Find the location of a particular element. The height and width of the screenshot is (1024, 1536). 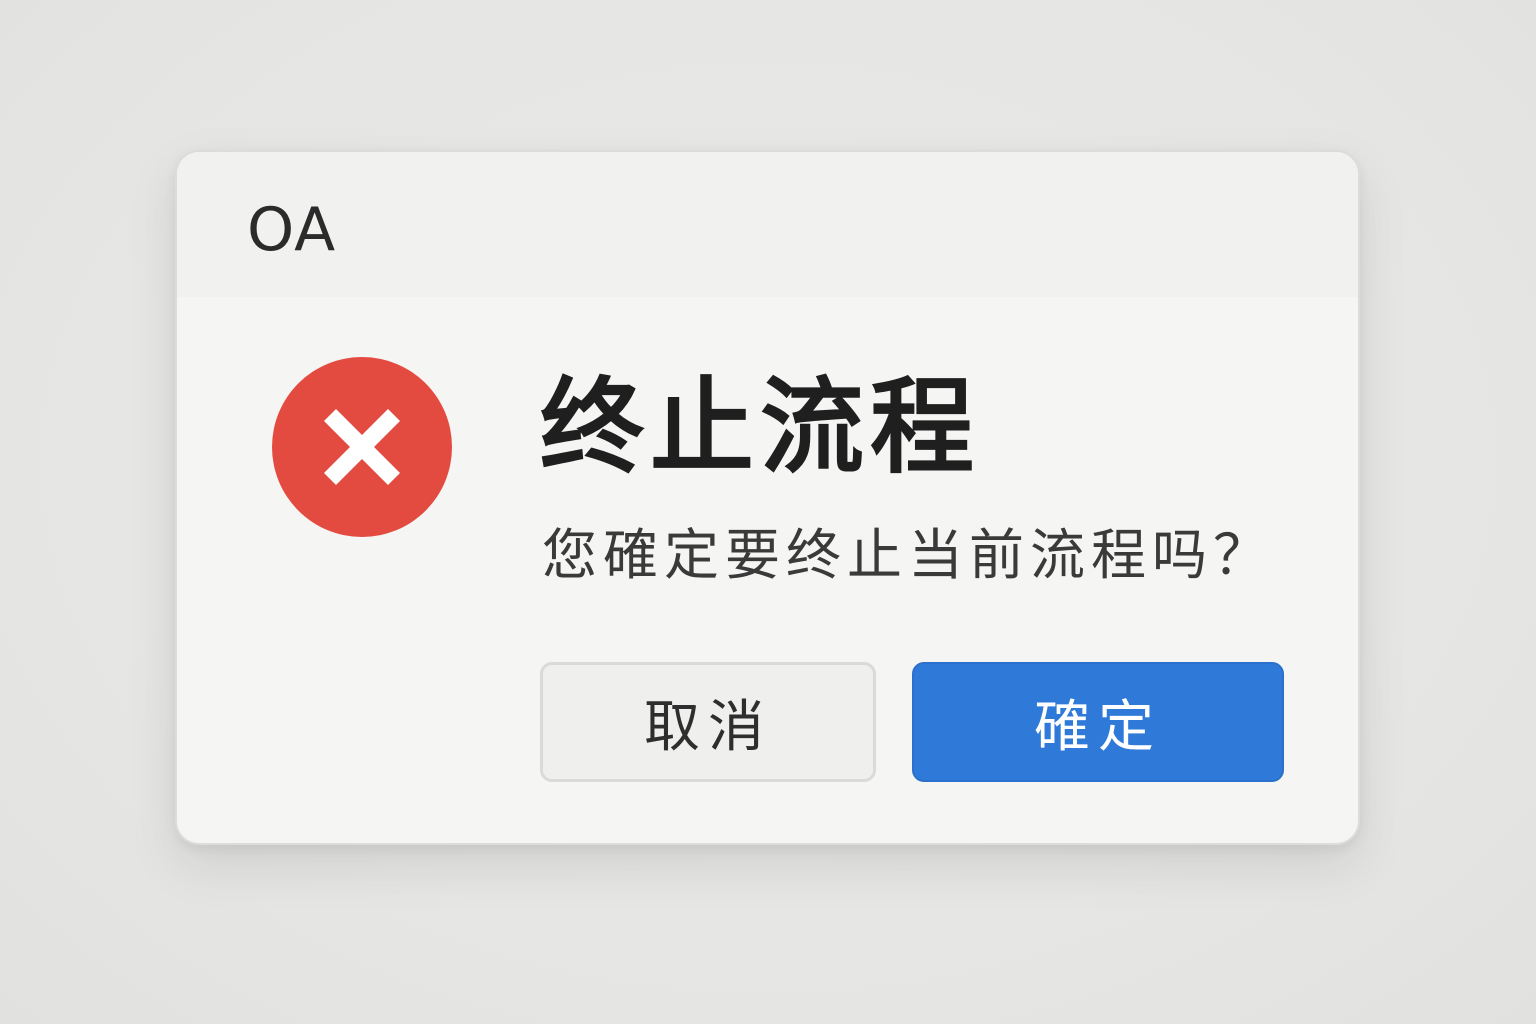

dialog-message: 您確定要终止当前流程吗？ is located at coordinates (908, 555).